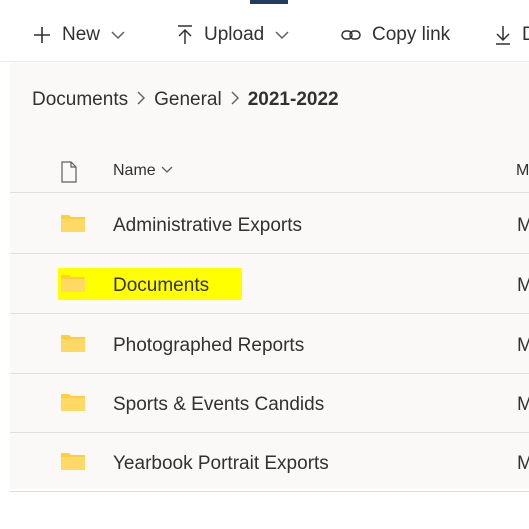 Image resolution: width=529 pixels, height=529 pixels. I want to click on breadcrumb-item-documents: Documents, so click(80, 100).